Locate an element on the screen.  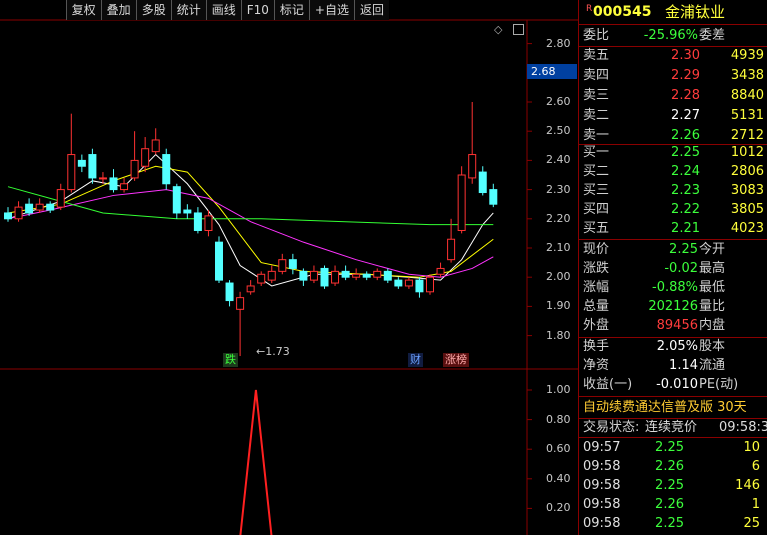
sell-level-value: 2.27 is located at coordinates (685, 115).